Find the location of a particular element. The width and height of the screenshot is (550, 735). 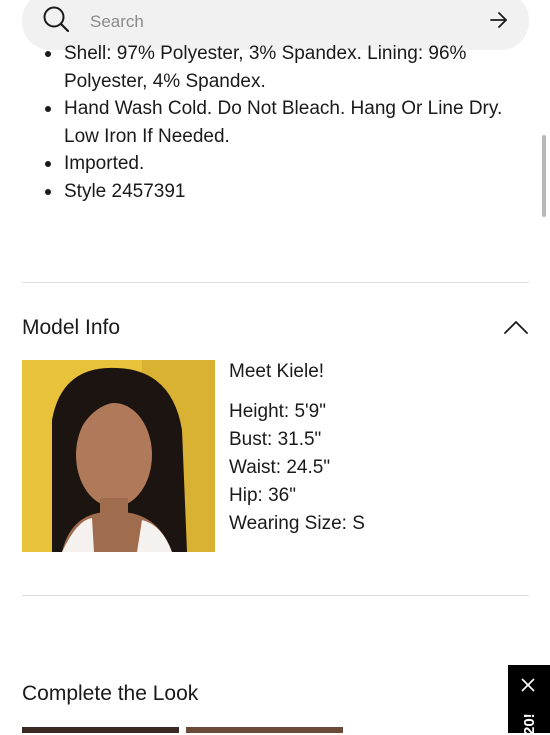

model-intro: Meet Kiele! is located at coordinates (277, 371).